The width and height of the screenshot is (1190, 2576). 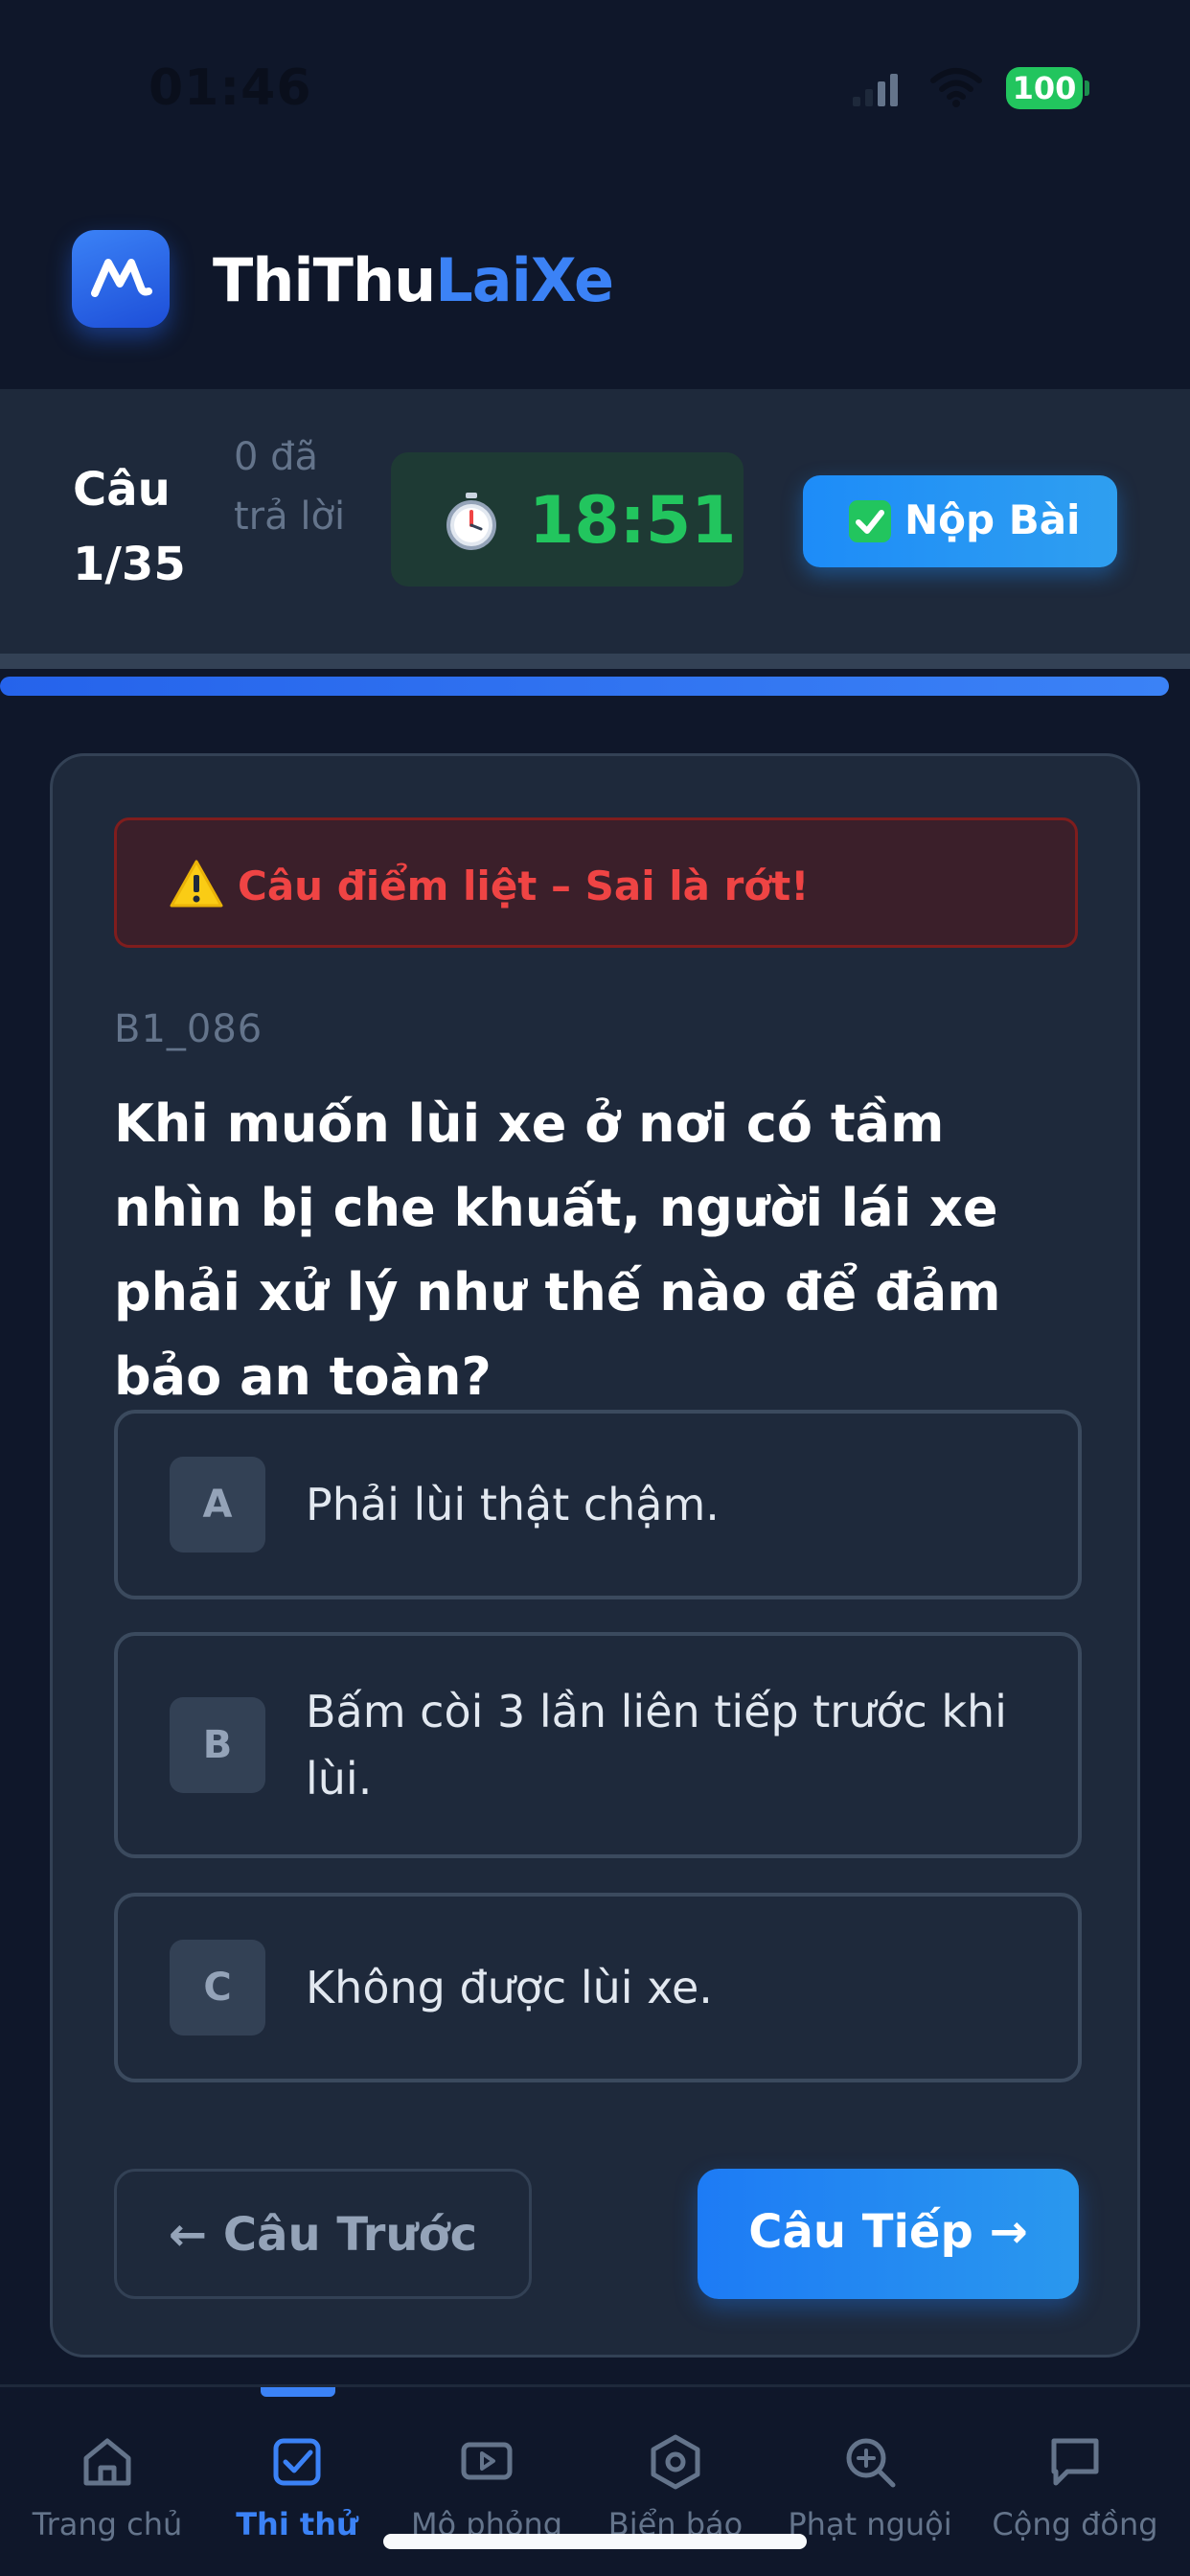 What do you see at coordinates (513, 1504) in the screenshot?
I see `option-text: Phải lùi thật chậm.` at bounding box center [513, 1504].